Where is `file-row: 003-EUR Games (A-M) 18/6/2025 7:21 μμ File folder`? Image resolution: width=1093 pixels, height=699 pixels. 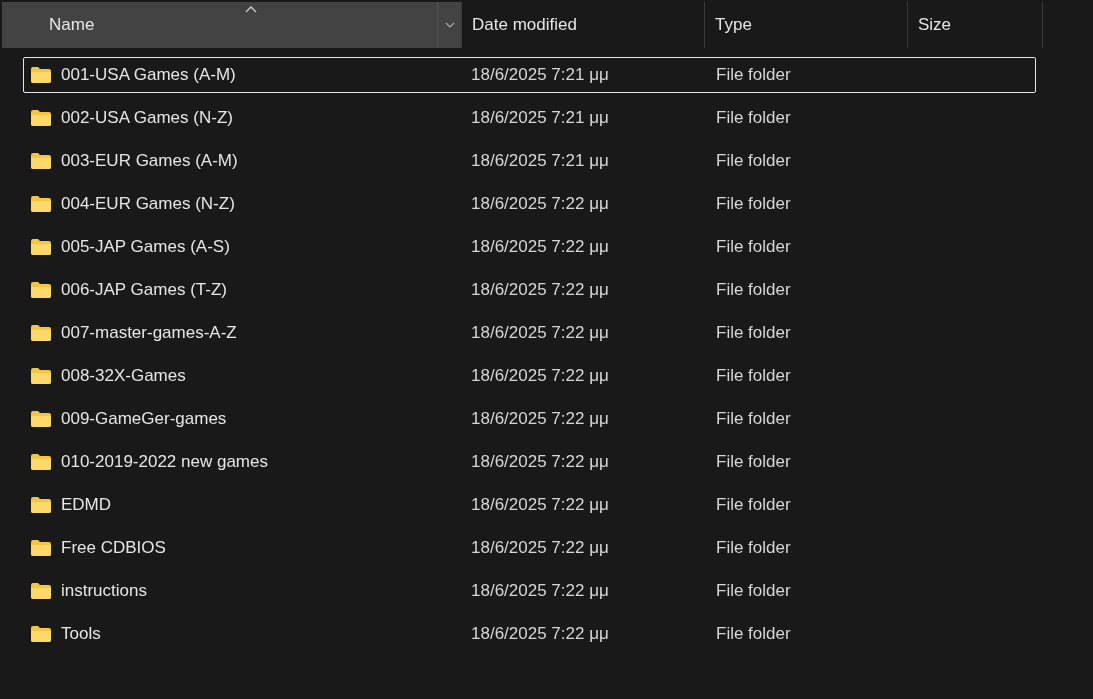
file-row: 003-EUR Games (A-M) 18/6/2025 7:21 μμ File folder is located at coordinates (529, 161).